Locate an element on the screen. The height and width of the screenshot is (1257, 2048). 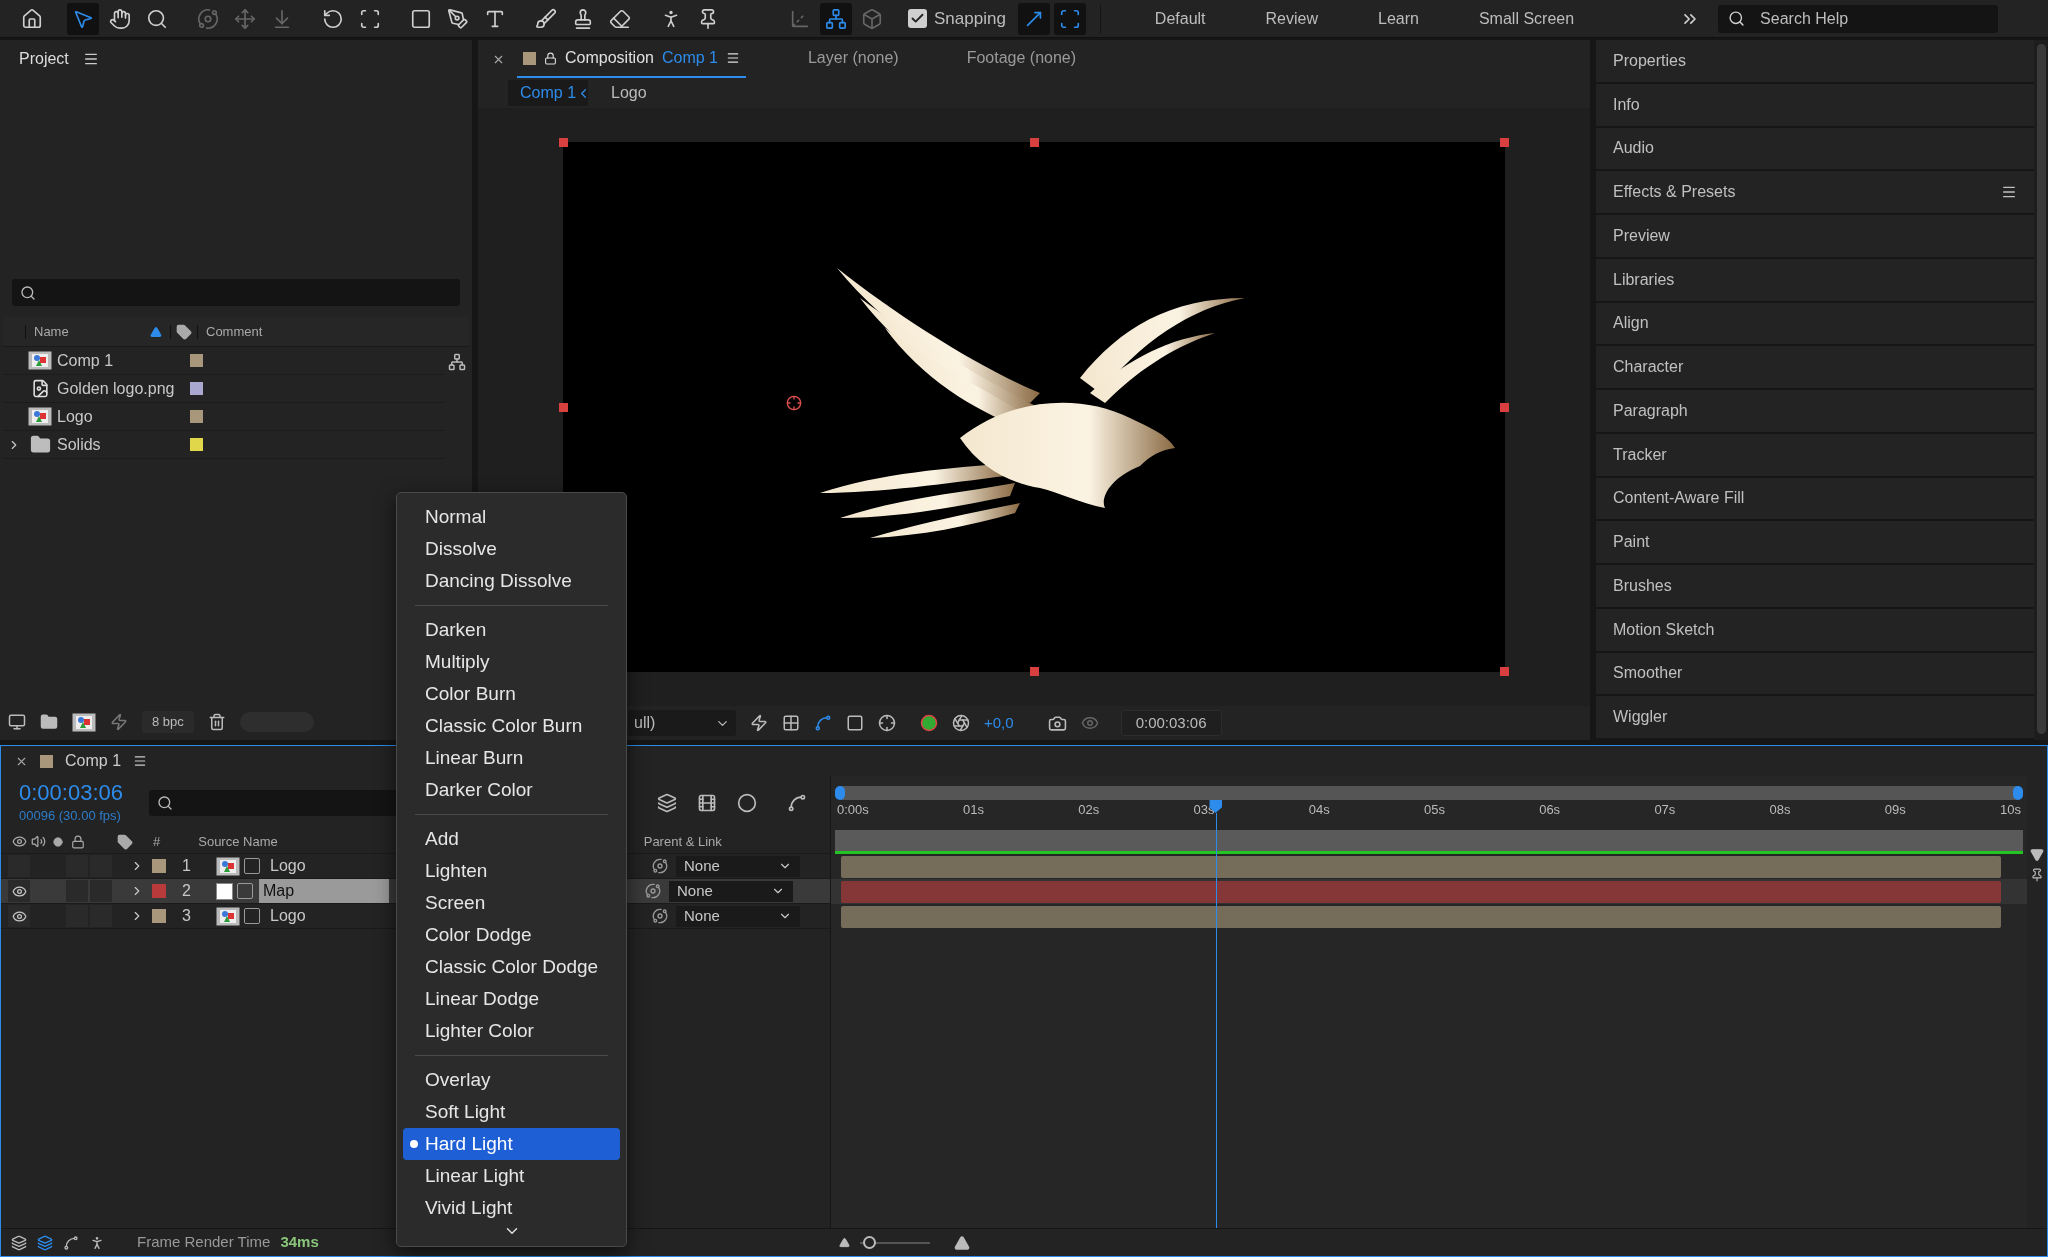
ruler-label: 01s is located at coordinates (974, 810).